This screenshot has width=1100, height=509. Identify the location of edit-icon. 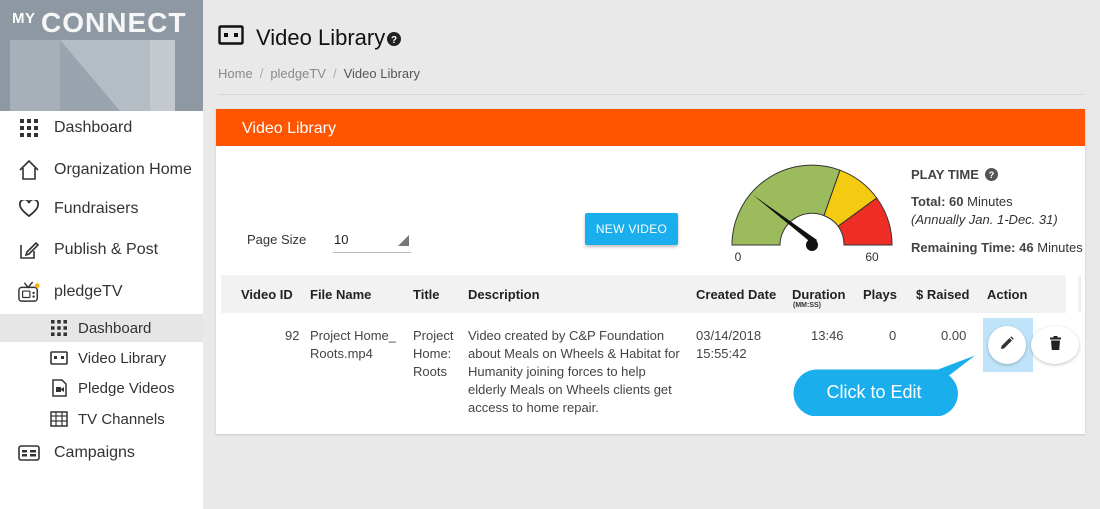
(29, 250).